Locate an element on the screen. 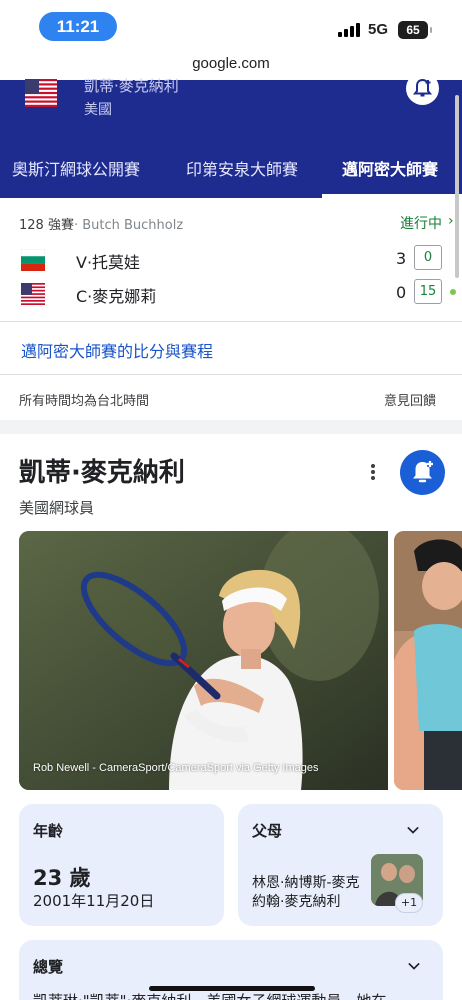 Image resolution: width=462 pixels, height=1000 pixels. battery-icon: 65 is located at coordinates (415, 30).